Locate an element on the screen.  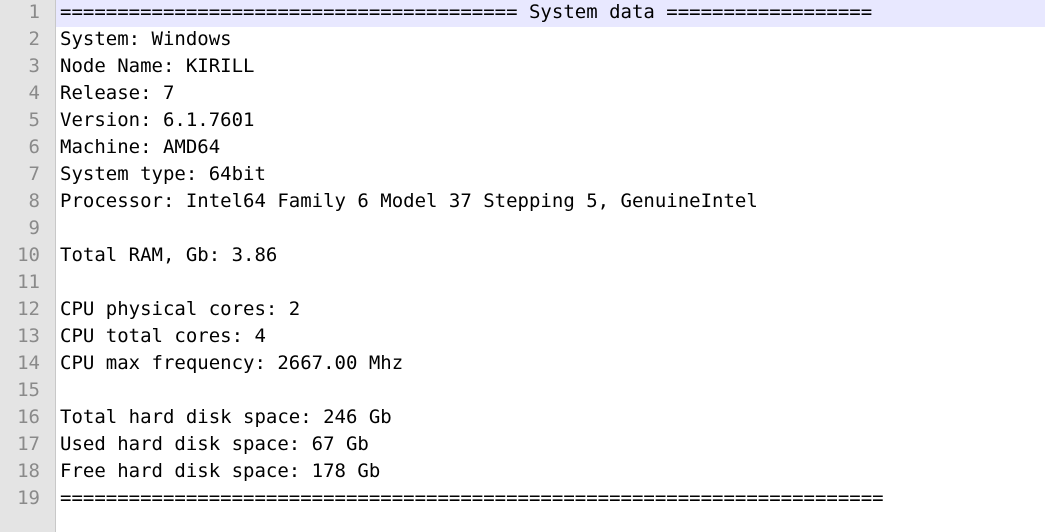
editor-line: 11 is located at coordinates (522, 283).